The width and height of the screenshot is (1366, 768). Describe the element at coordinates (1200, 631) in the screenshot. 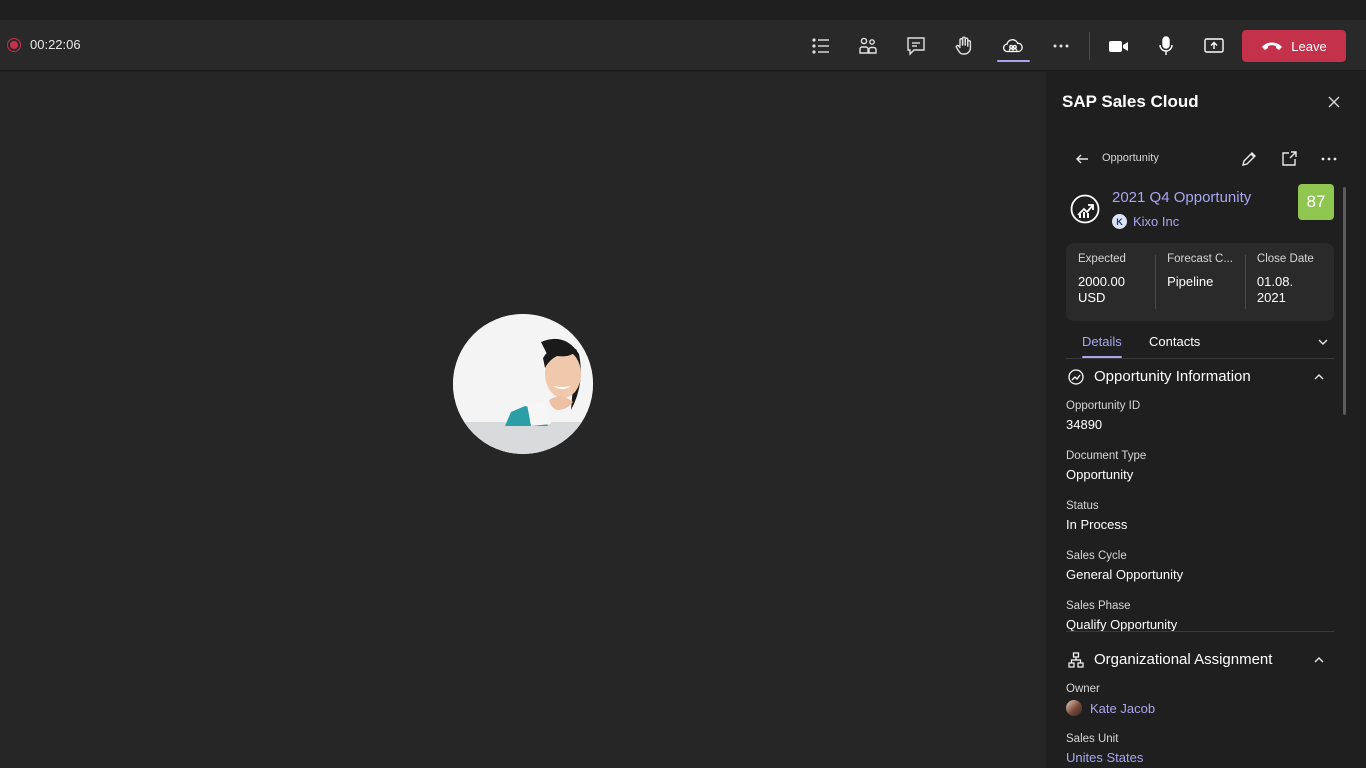

I see `section-divider` at that location.